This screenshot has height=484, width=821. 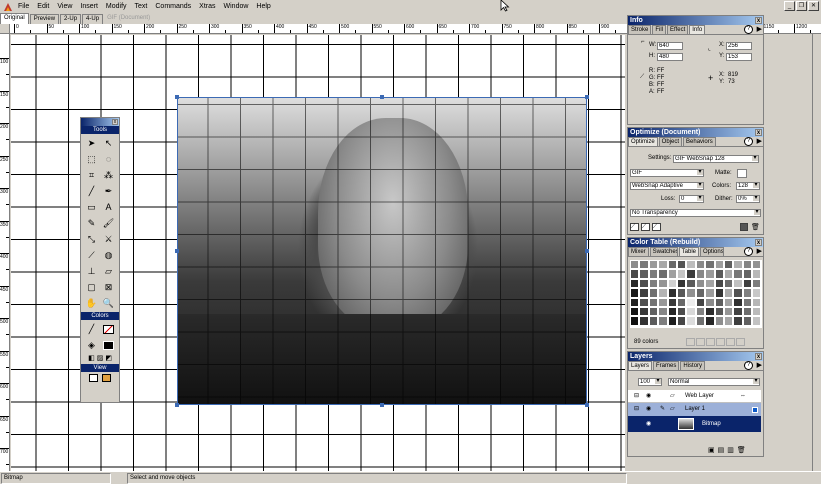 What do you see at coordinates (739, 57) in the screenshot?
I see `y-value: 153` at bounding box center [739, 57].